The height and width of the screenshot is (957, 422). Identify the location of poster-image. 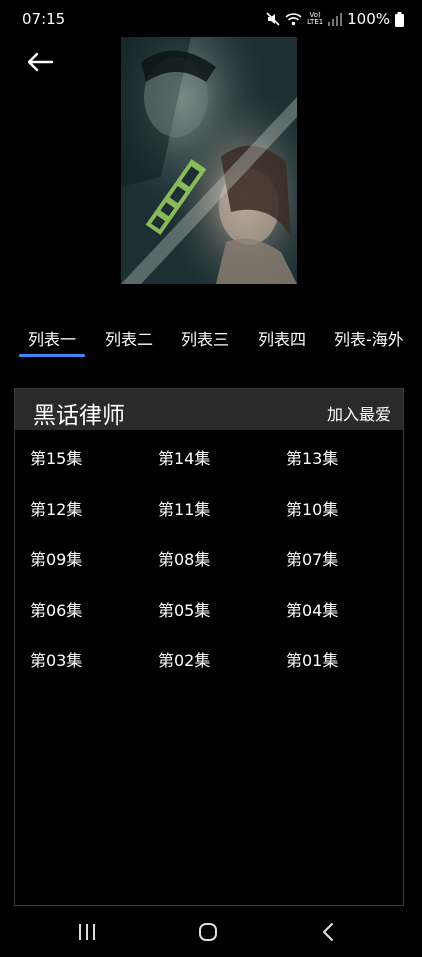
(209, 160).